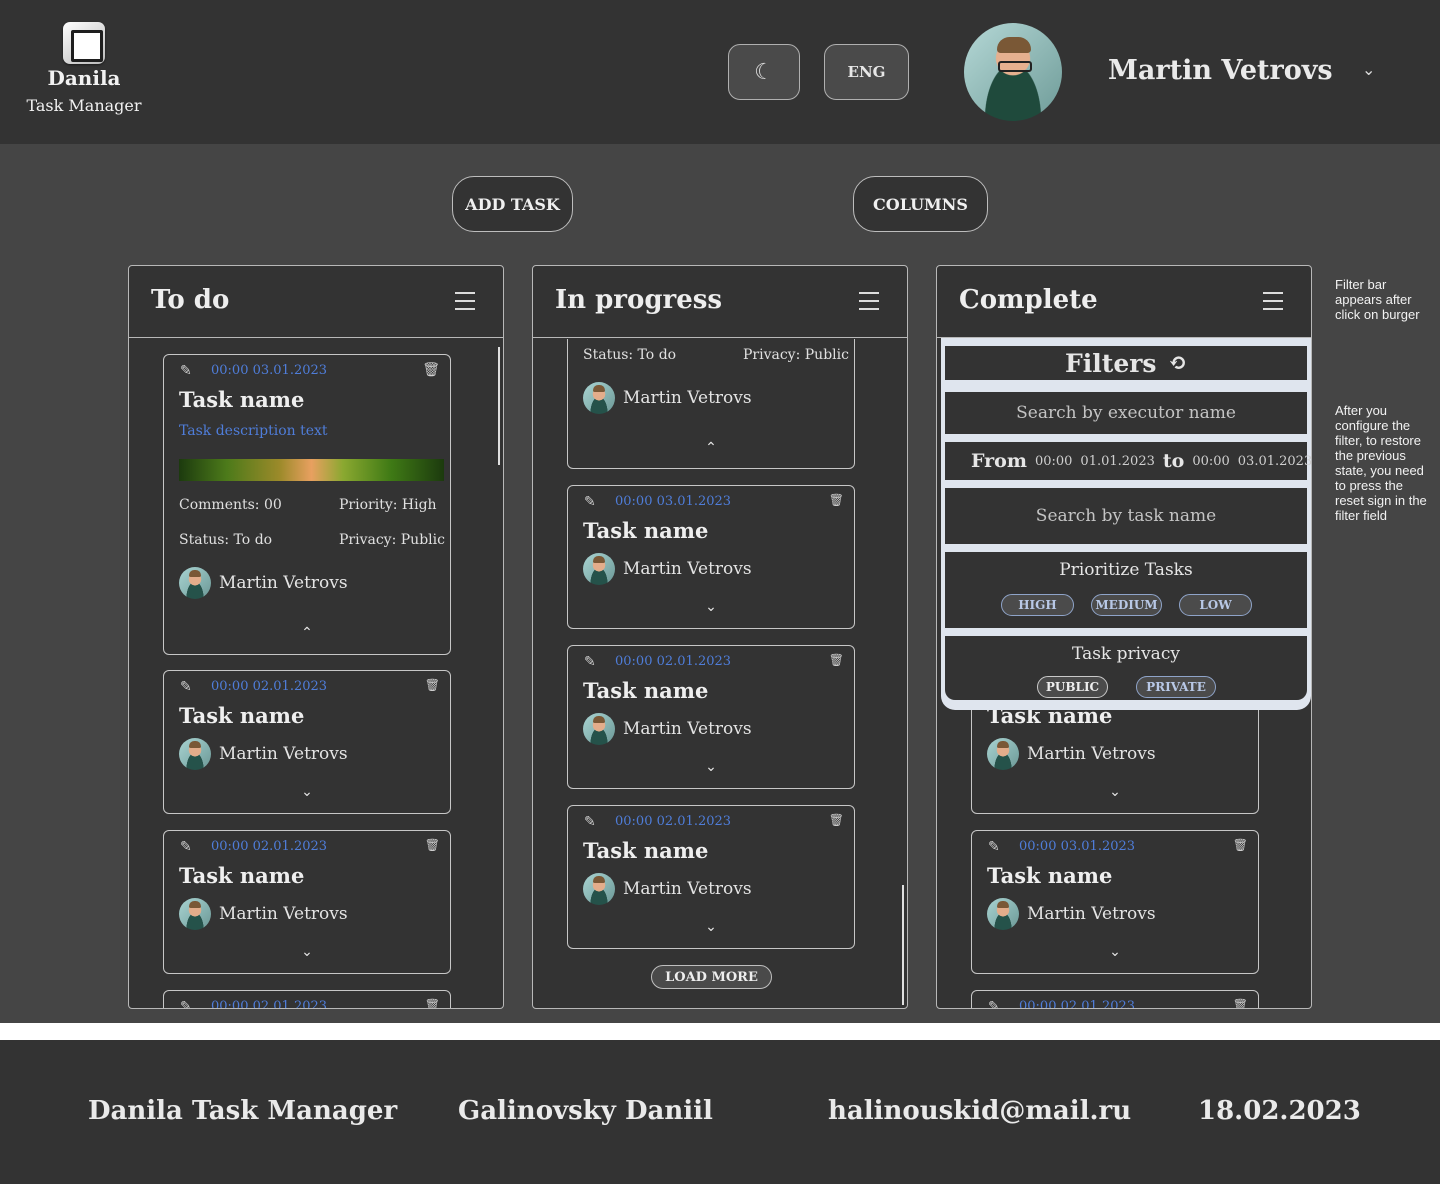  What do you see at coordinates (764, 72) in the screenshot?
I see `theme-toggle-button: ☾` at bounding box center [764, 72].